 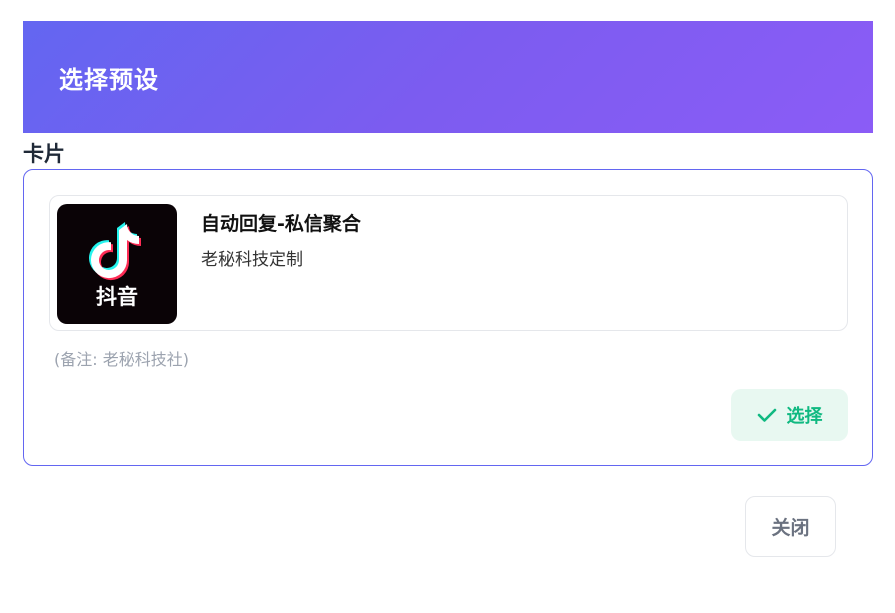 I want to click on card-note: (备注: 老秘科技社), so click(x=121, y=359).